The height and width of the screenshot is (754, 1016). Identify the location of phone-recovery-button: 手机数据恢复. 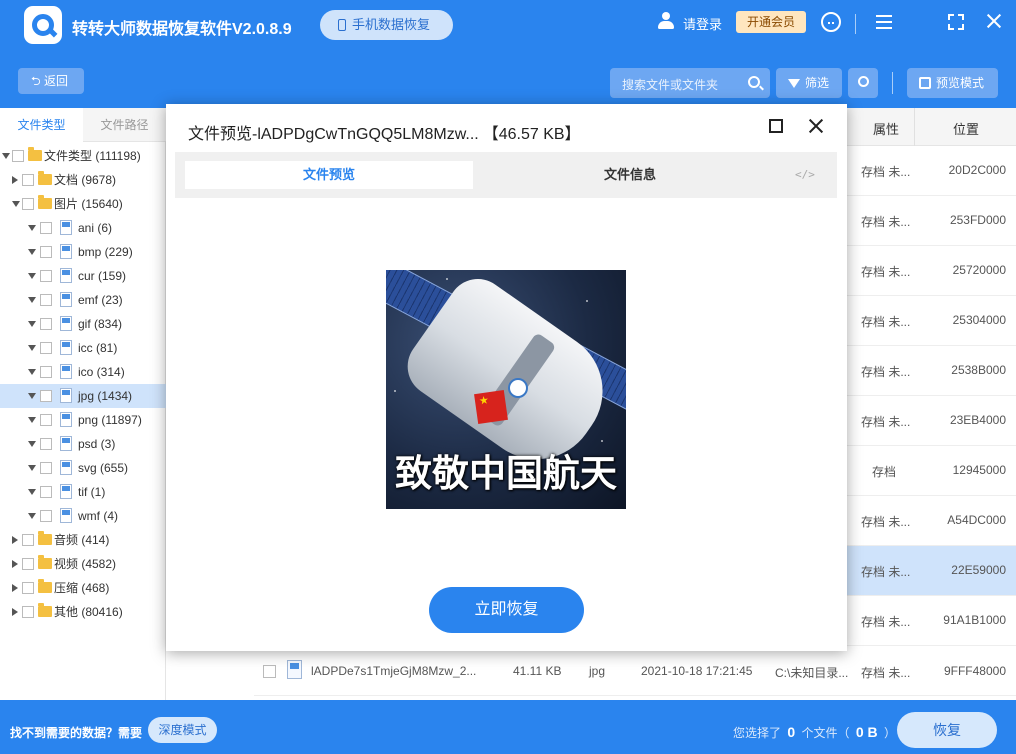
(386, 25).